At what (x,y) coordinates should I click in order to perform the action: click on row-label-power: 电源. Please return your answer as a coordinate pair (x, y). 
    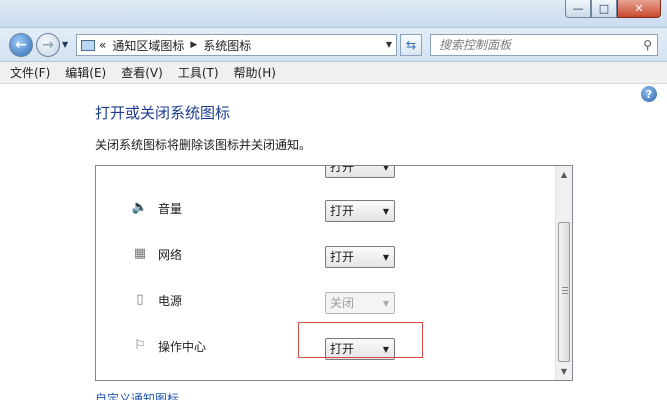
    Looking at the image, I should click on (170, 301).